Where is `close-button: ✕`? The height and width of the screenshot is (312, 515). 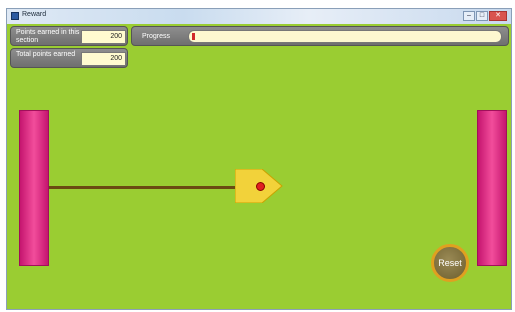 close-button: ✕ is located at coordinates (498, 16).